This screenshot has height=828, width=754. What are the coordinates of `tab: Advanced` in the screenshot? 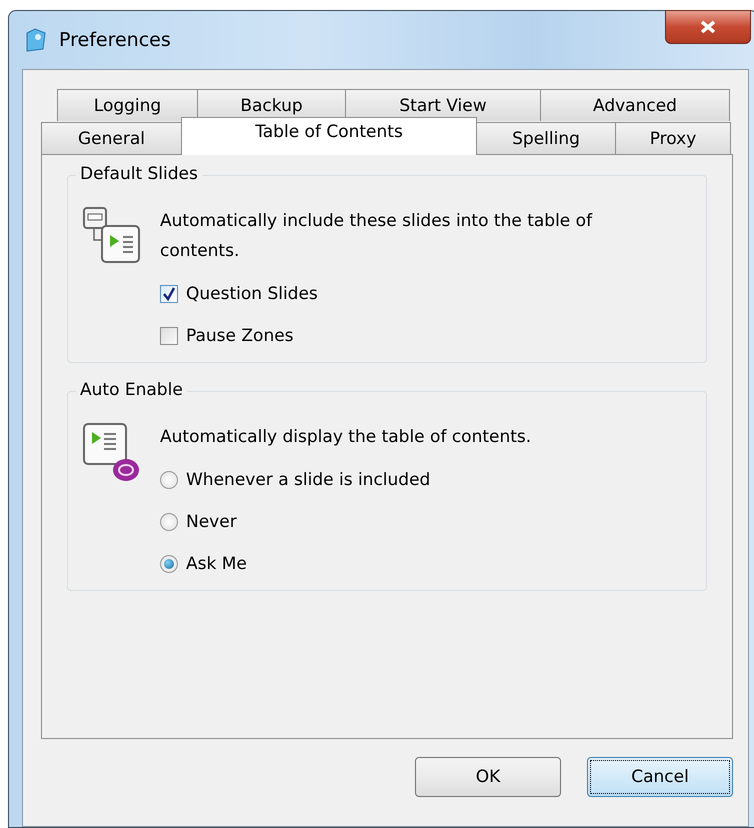 It's located at (635, 105).